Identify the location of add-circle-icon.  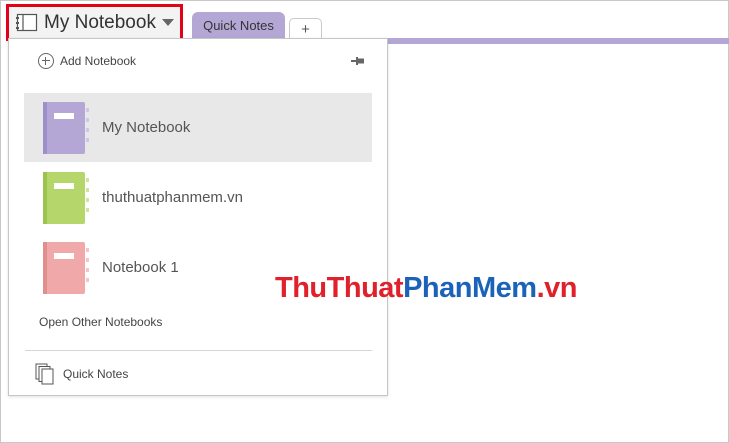
(46, 61).